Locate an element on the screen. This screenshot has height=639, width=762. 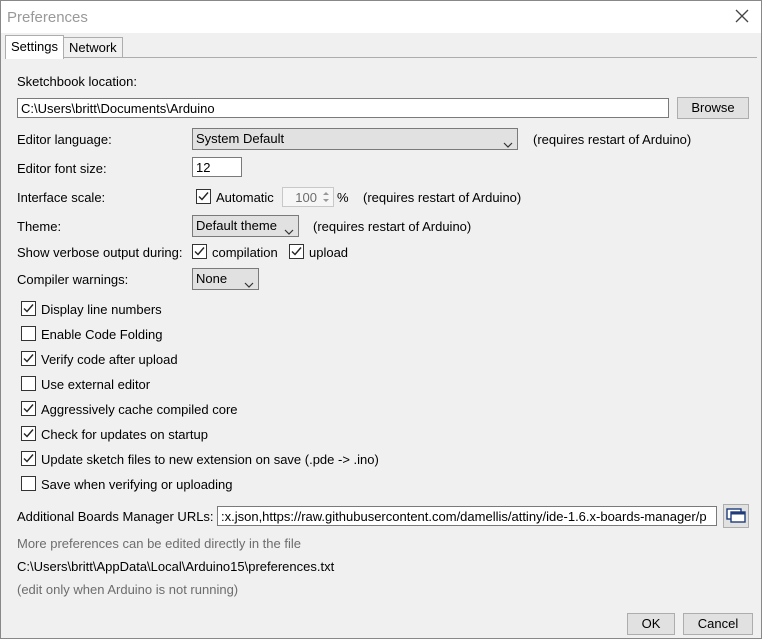
scale-restart-note: (requires restart of Arduino) is located at coordinates (442, 197).